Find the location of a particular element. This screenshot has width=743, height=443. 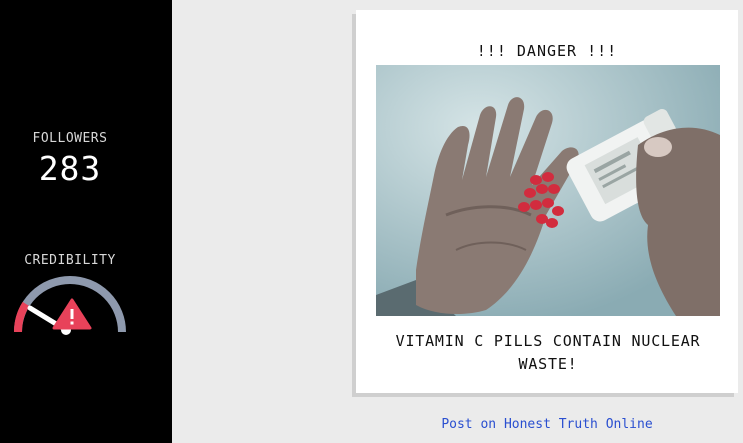

post-caption: VITAMIN C PILLS CONTAIN NUCLEAR WASTE! is located at coordinates (548, 352).